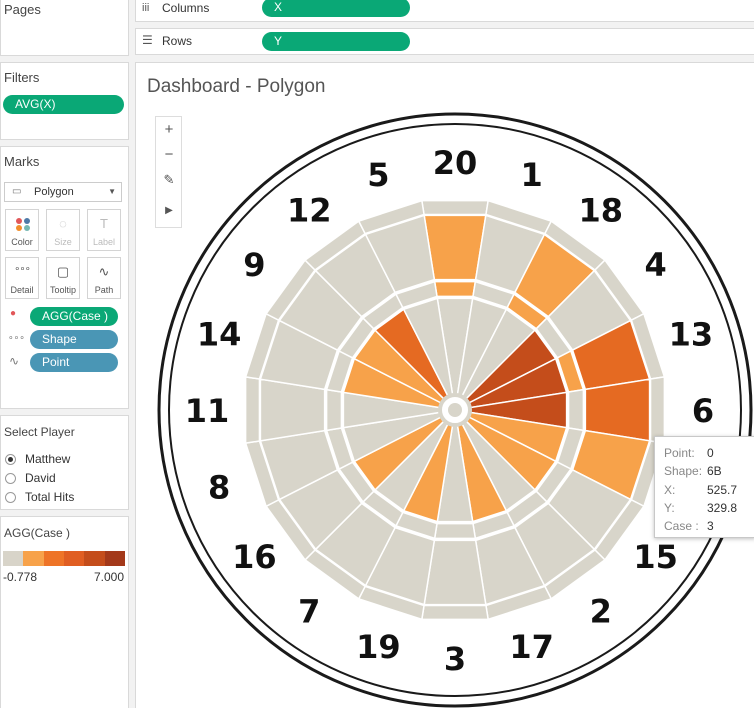 The image size is (754, 708). Describe the element at coordinates (10, 459) in the screenshot. I see `radio-matthew` at that location.